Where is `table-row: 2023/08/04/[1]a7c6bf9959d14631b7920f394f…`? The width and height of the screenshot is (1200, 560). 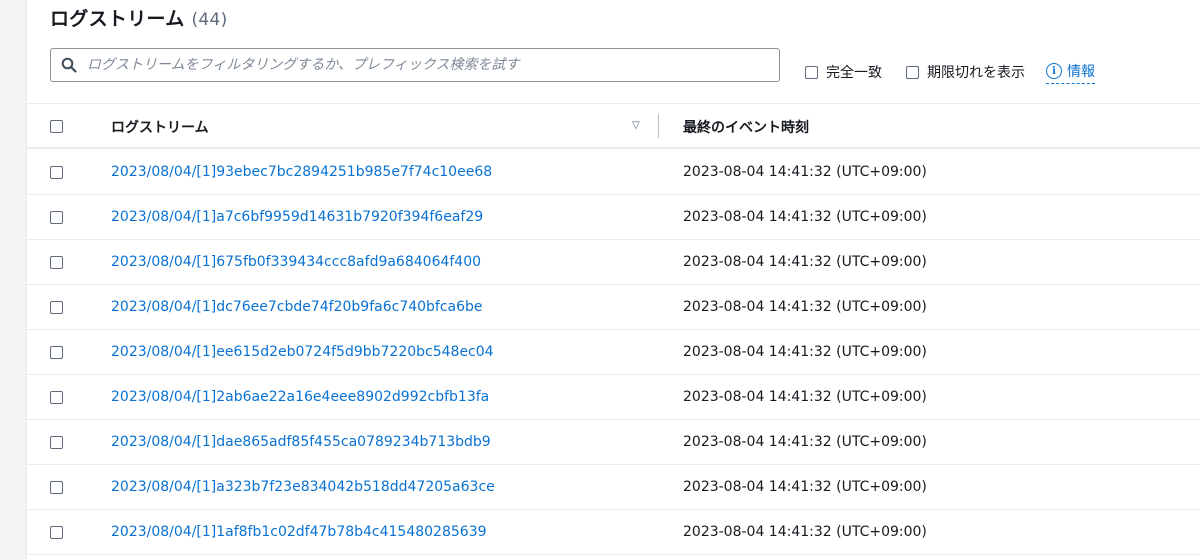
table-row: 2023/08/04/[1]a7c6bf9959d14631b7920f394f… is located at coordinates (613, 217).